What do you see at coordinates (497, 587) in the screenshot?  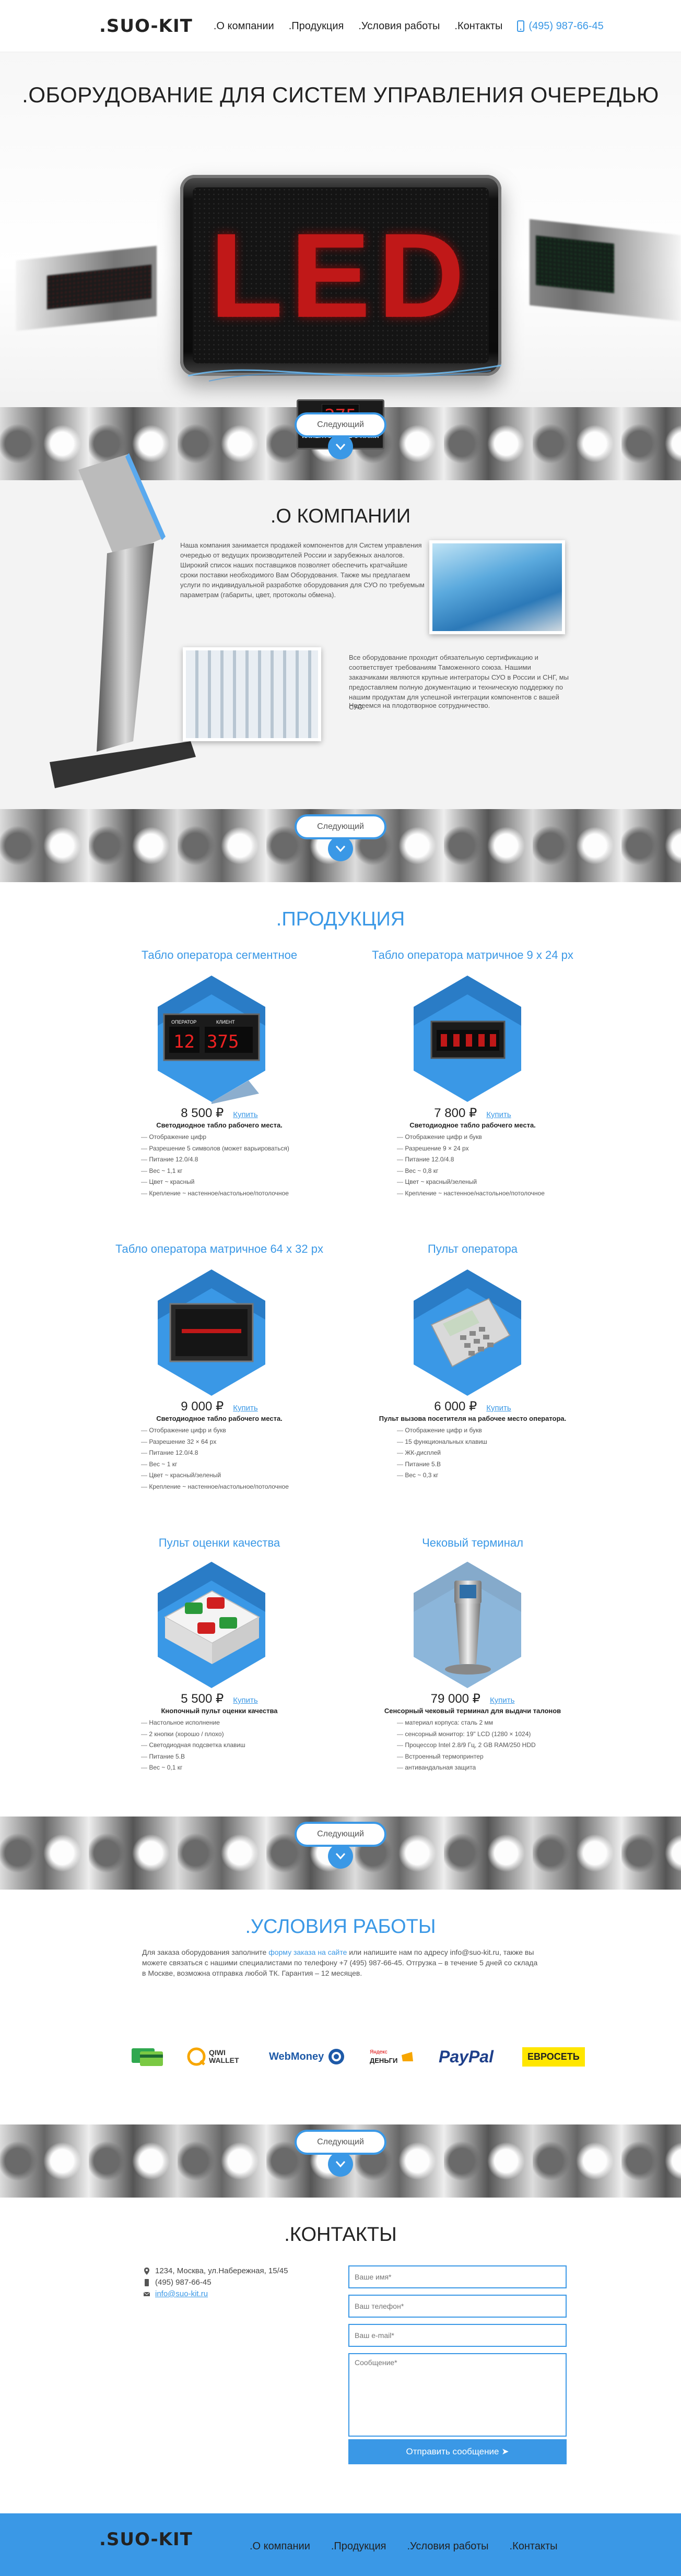 I see `photo-terminals` at bounding box center [497, 587].